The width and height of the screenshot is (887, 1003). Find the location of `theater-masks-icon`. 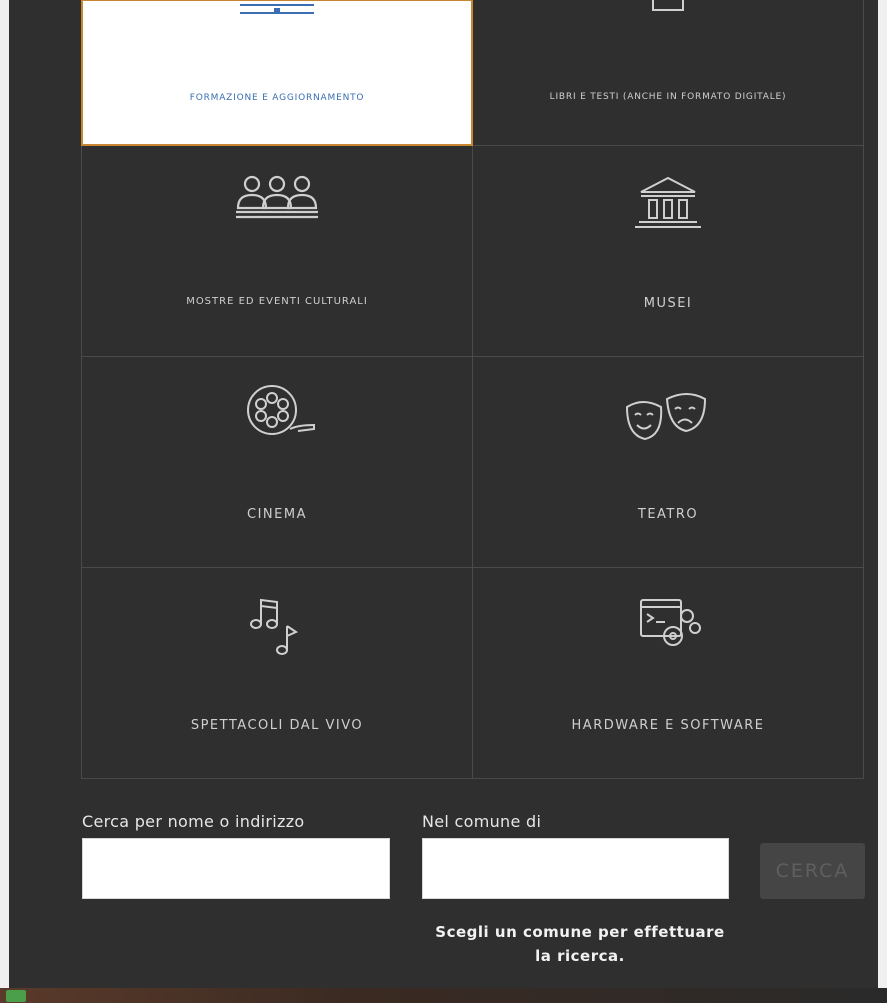

theater-masks-icon is located at coordinates (668, 417).